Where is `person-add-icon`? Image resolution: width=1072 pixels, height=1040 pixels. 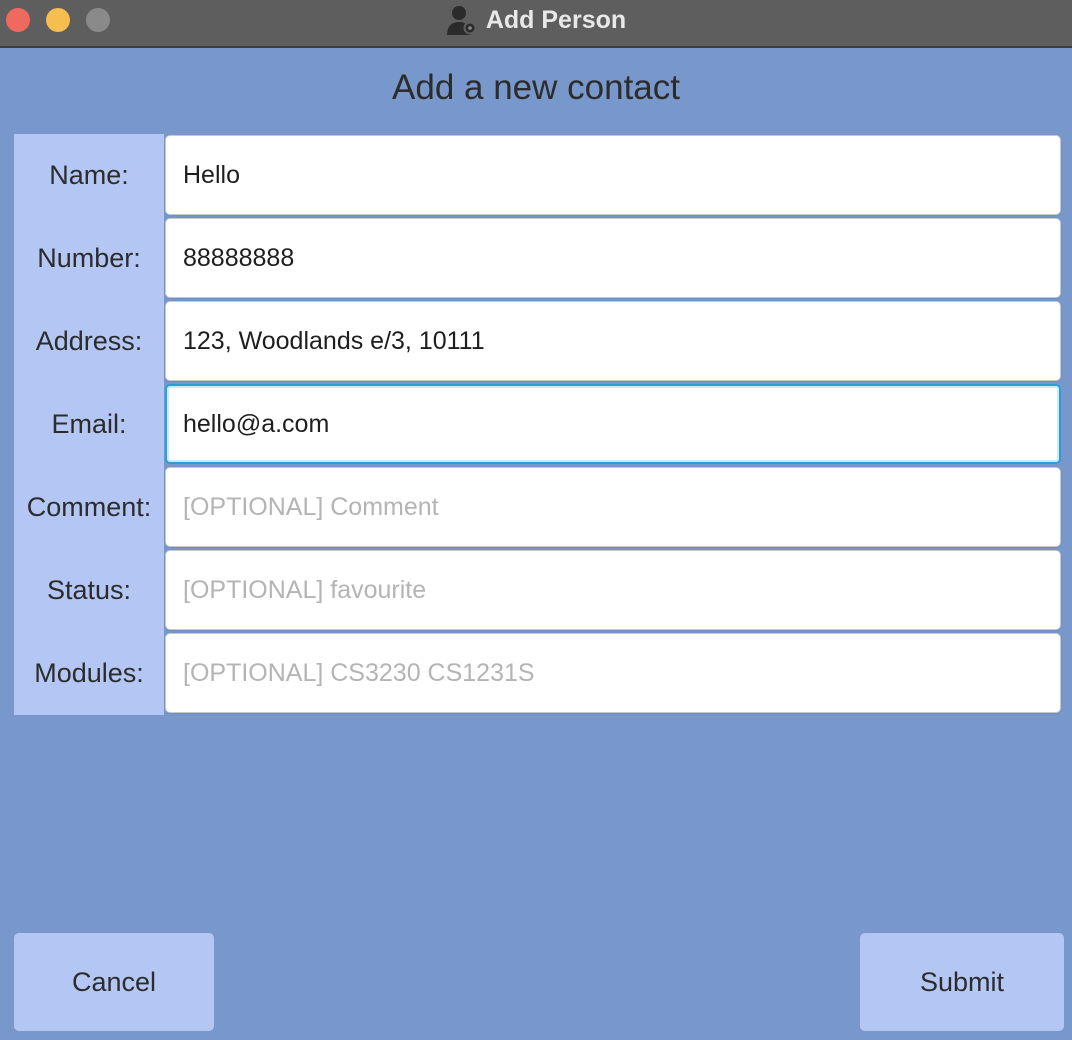
person-add-icon is located at coordinates (462, 20).